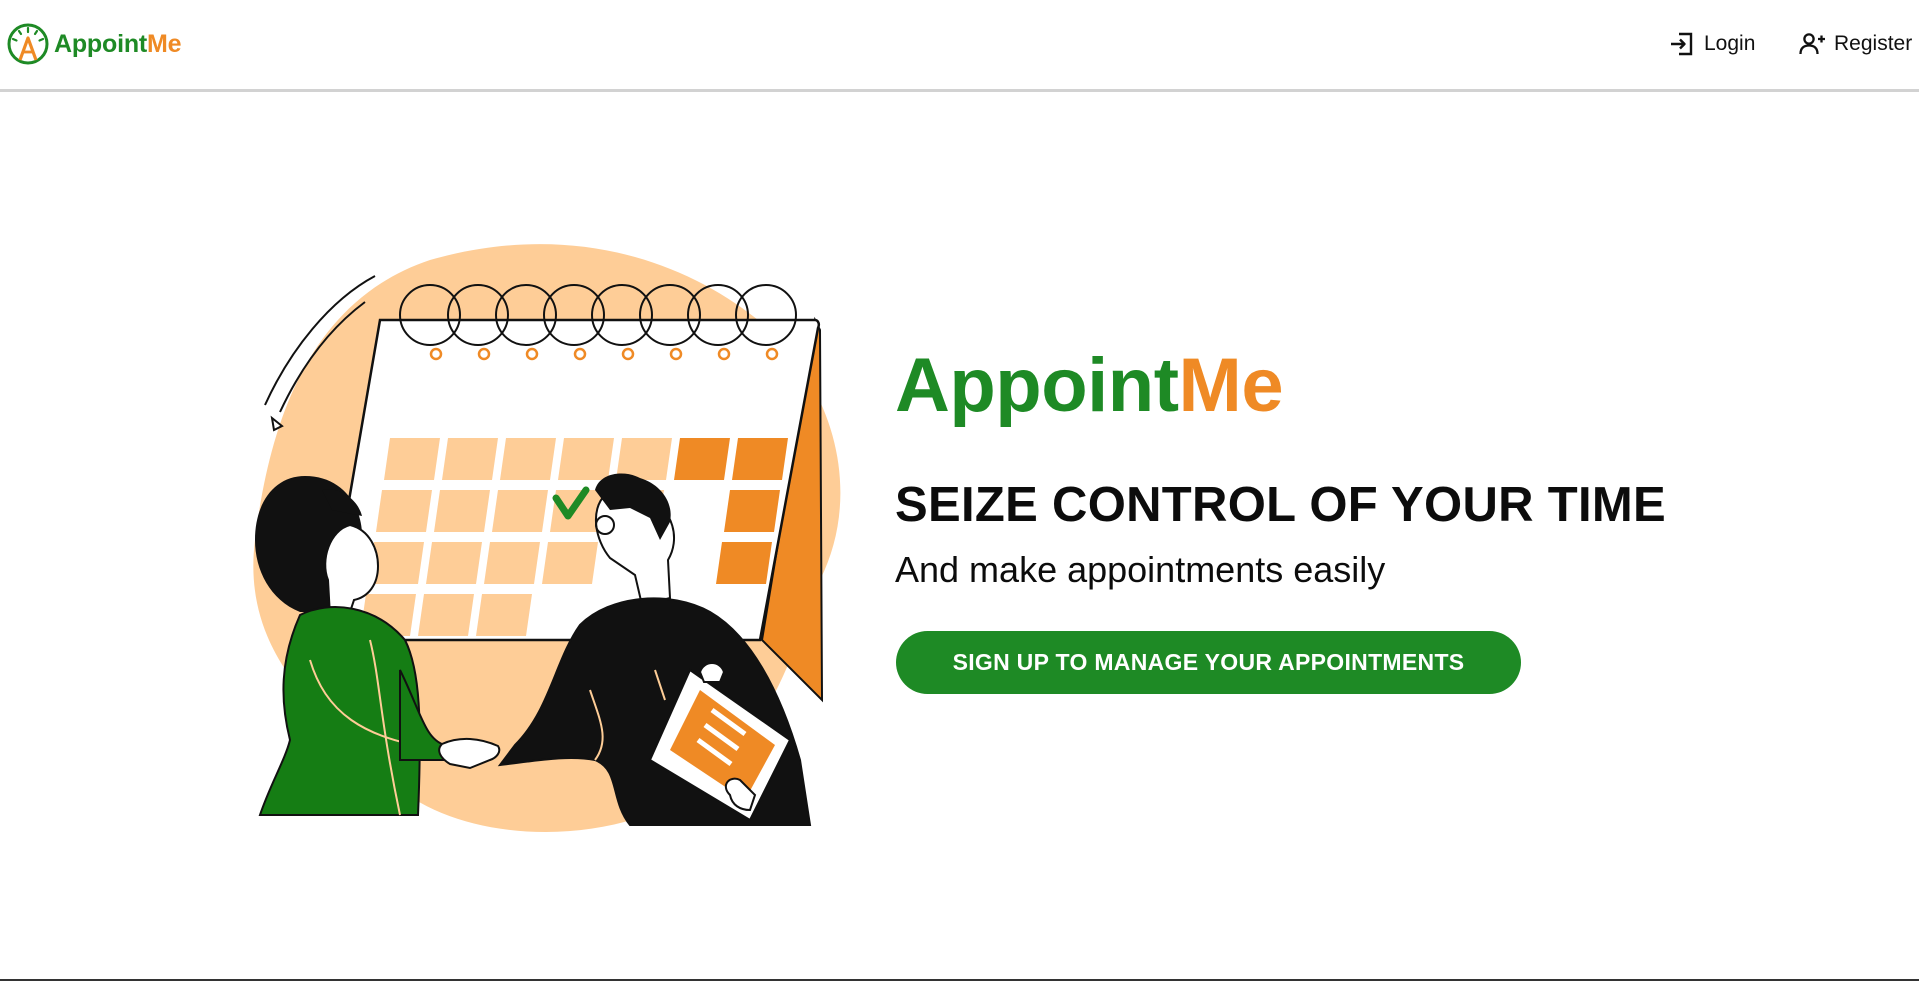 The width and height of the screenshot is (1919, 981). What do you see at coordinates (1812, 44) in the screenshot?
I see `add-user-icon` at bounding box center [1812, 44].